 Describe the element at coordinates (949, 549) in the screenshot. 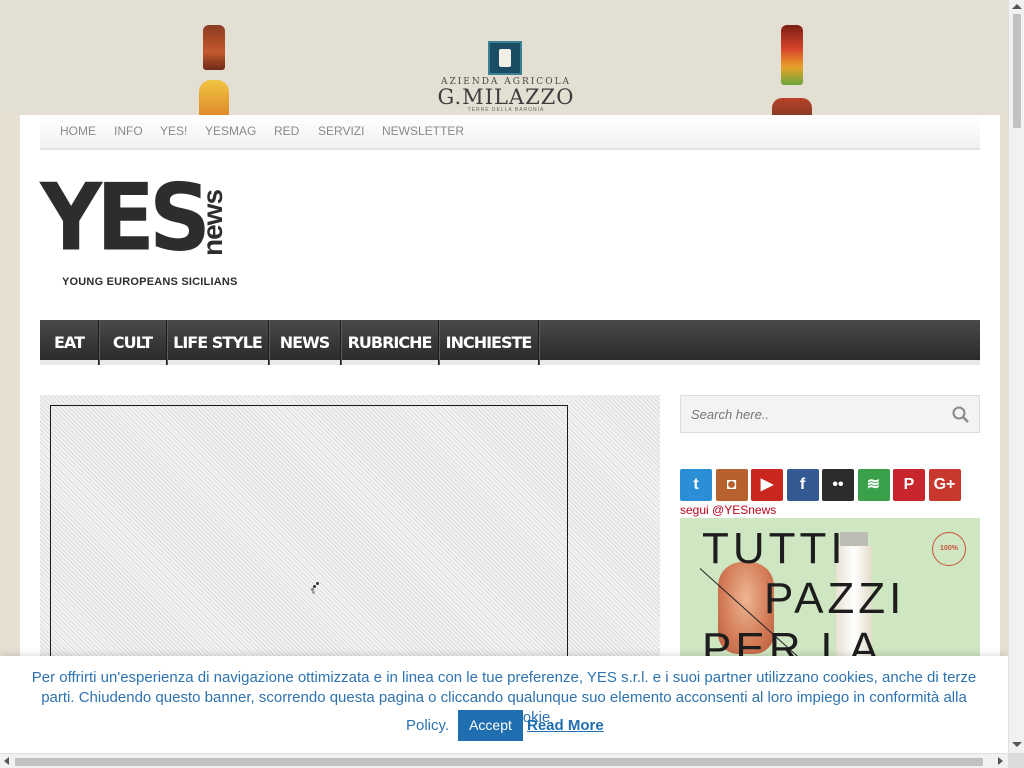

I see `ad-badge: 100%` at that location.